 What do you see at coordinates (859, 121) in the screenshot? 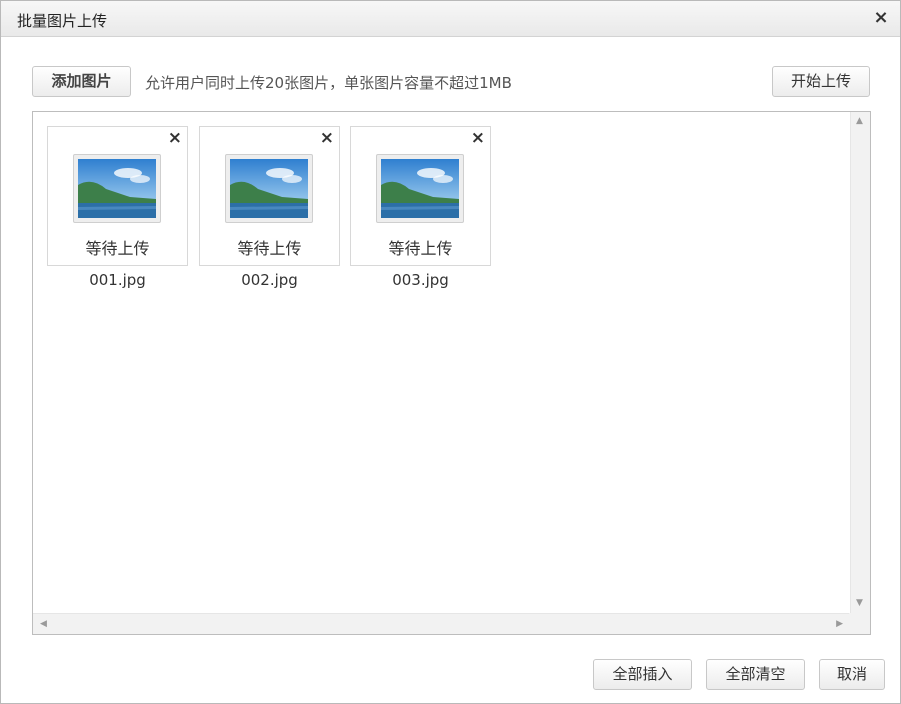
I see `scroll-up-icon: ▲` at bounding box center [859, 121].